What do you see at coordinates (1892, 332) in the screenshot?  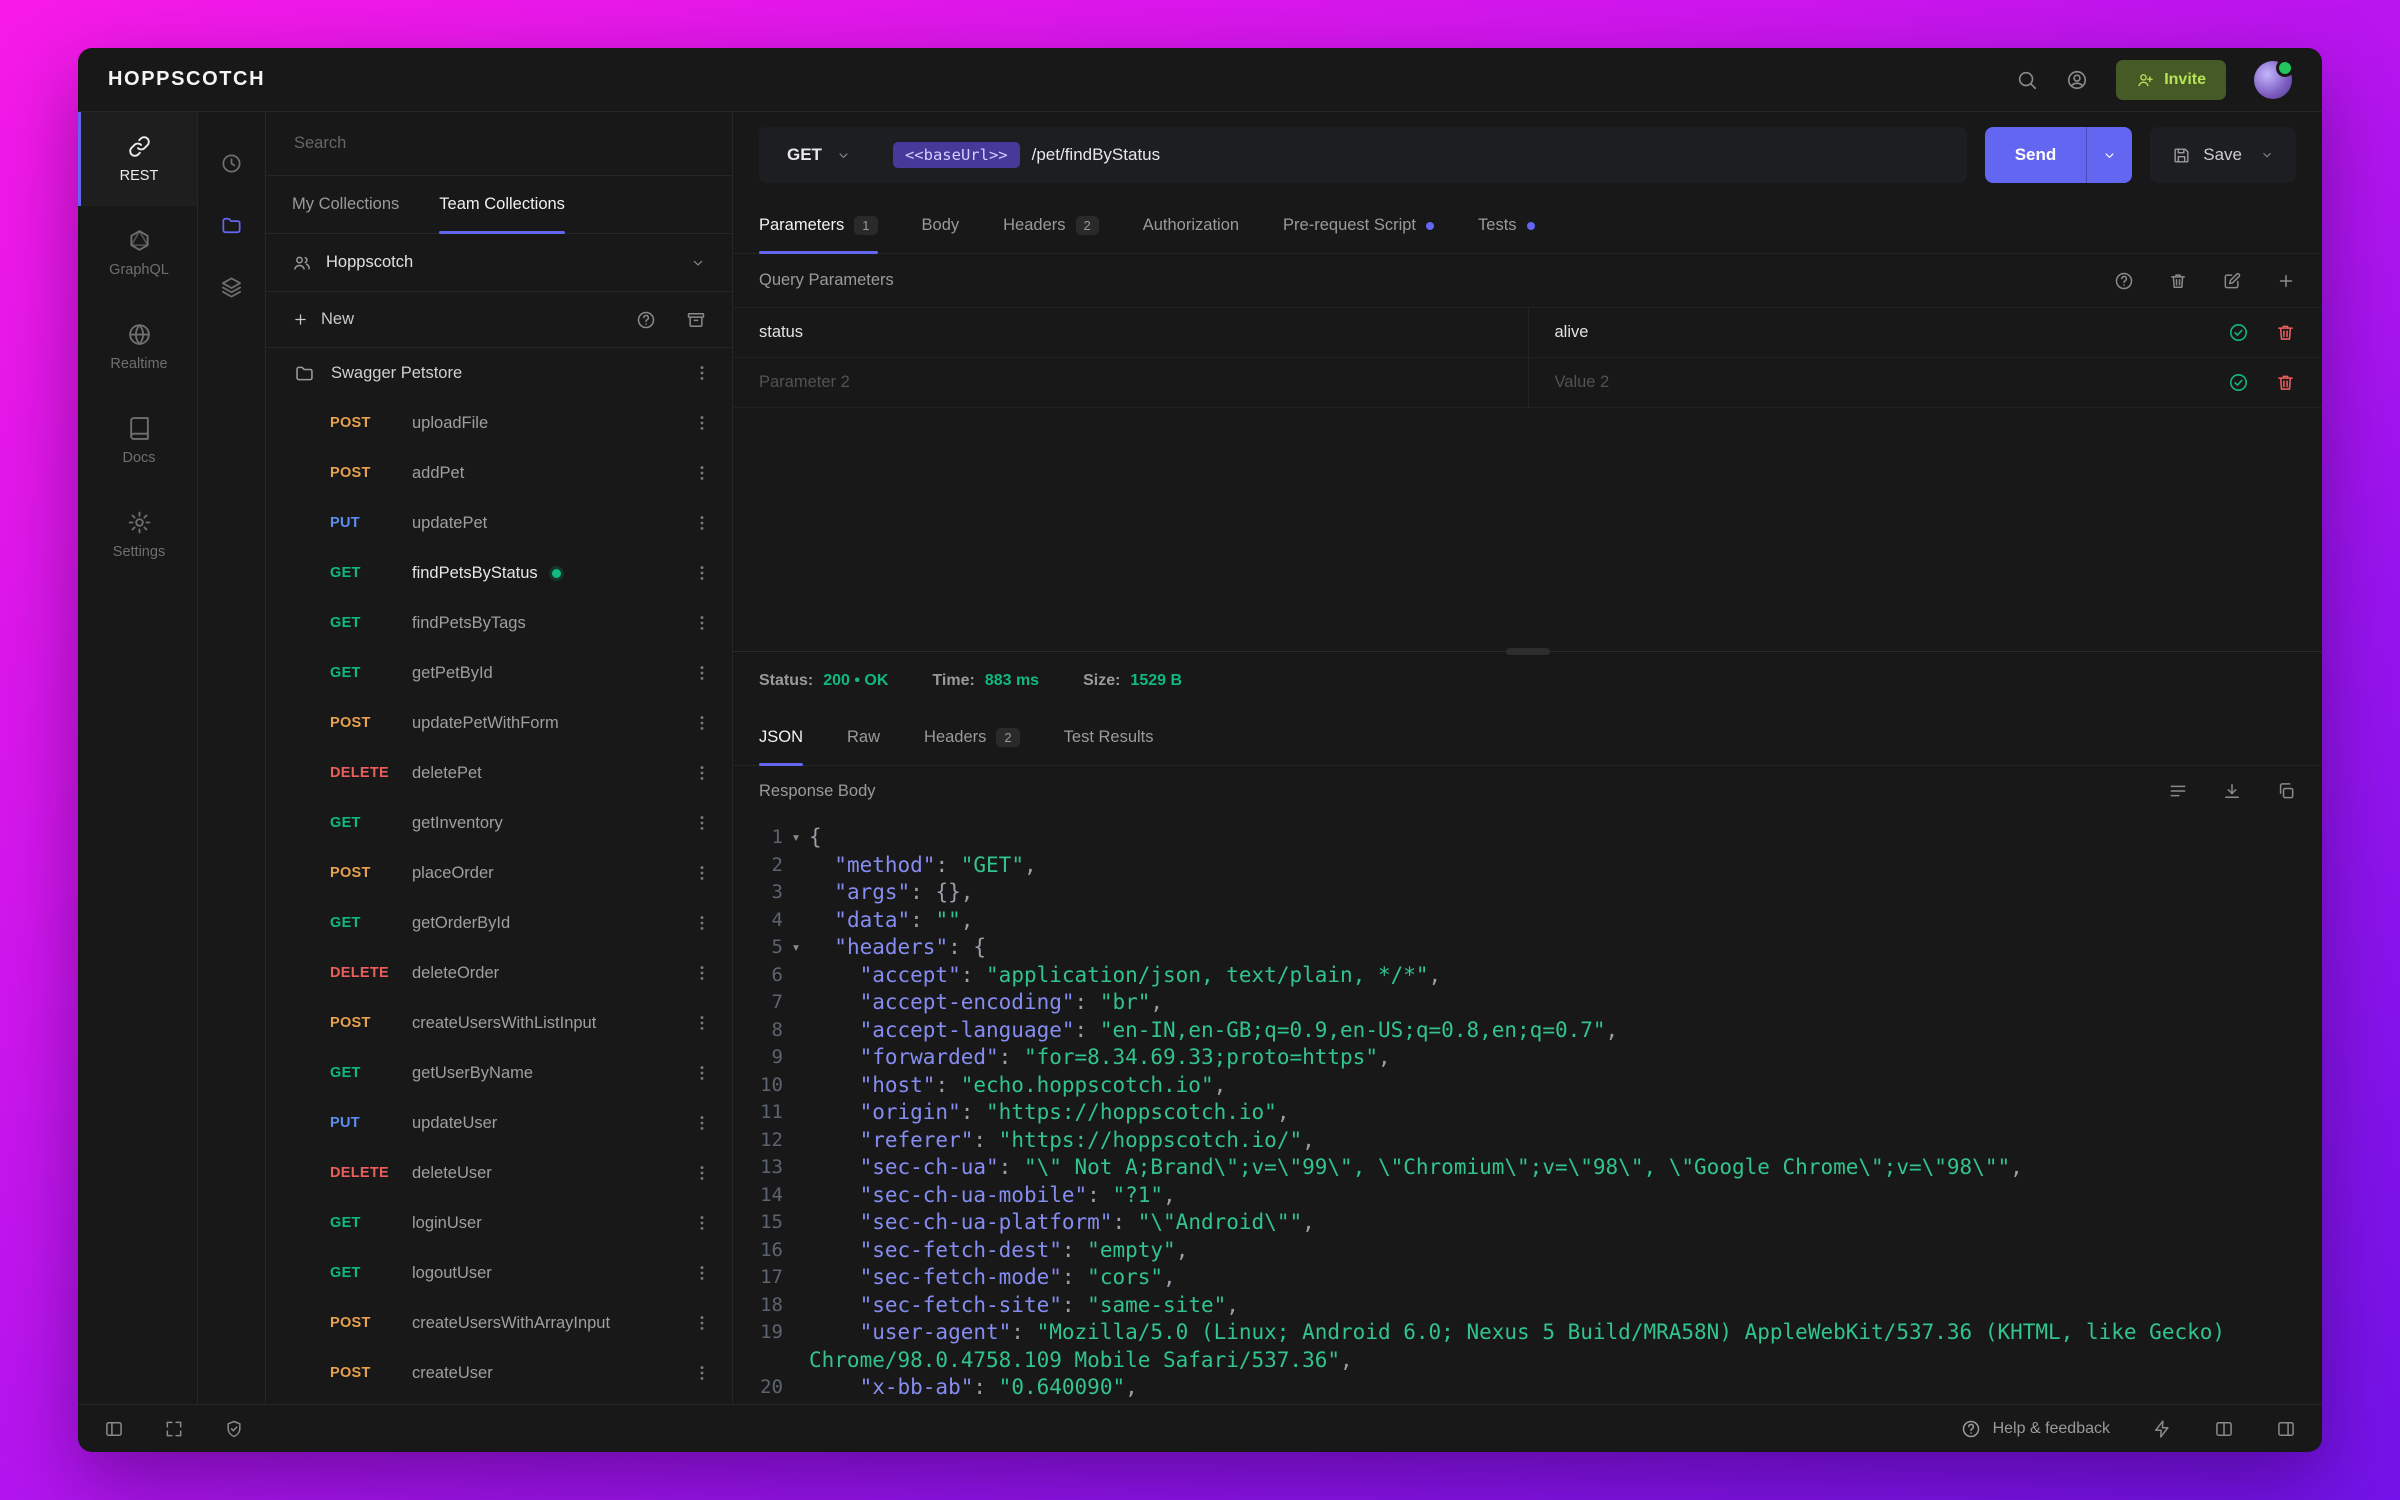 I see `param-value-input: alive` at bounding box center [1892, 332].